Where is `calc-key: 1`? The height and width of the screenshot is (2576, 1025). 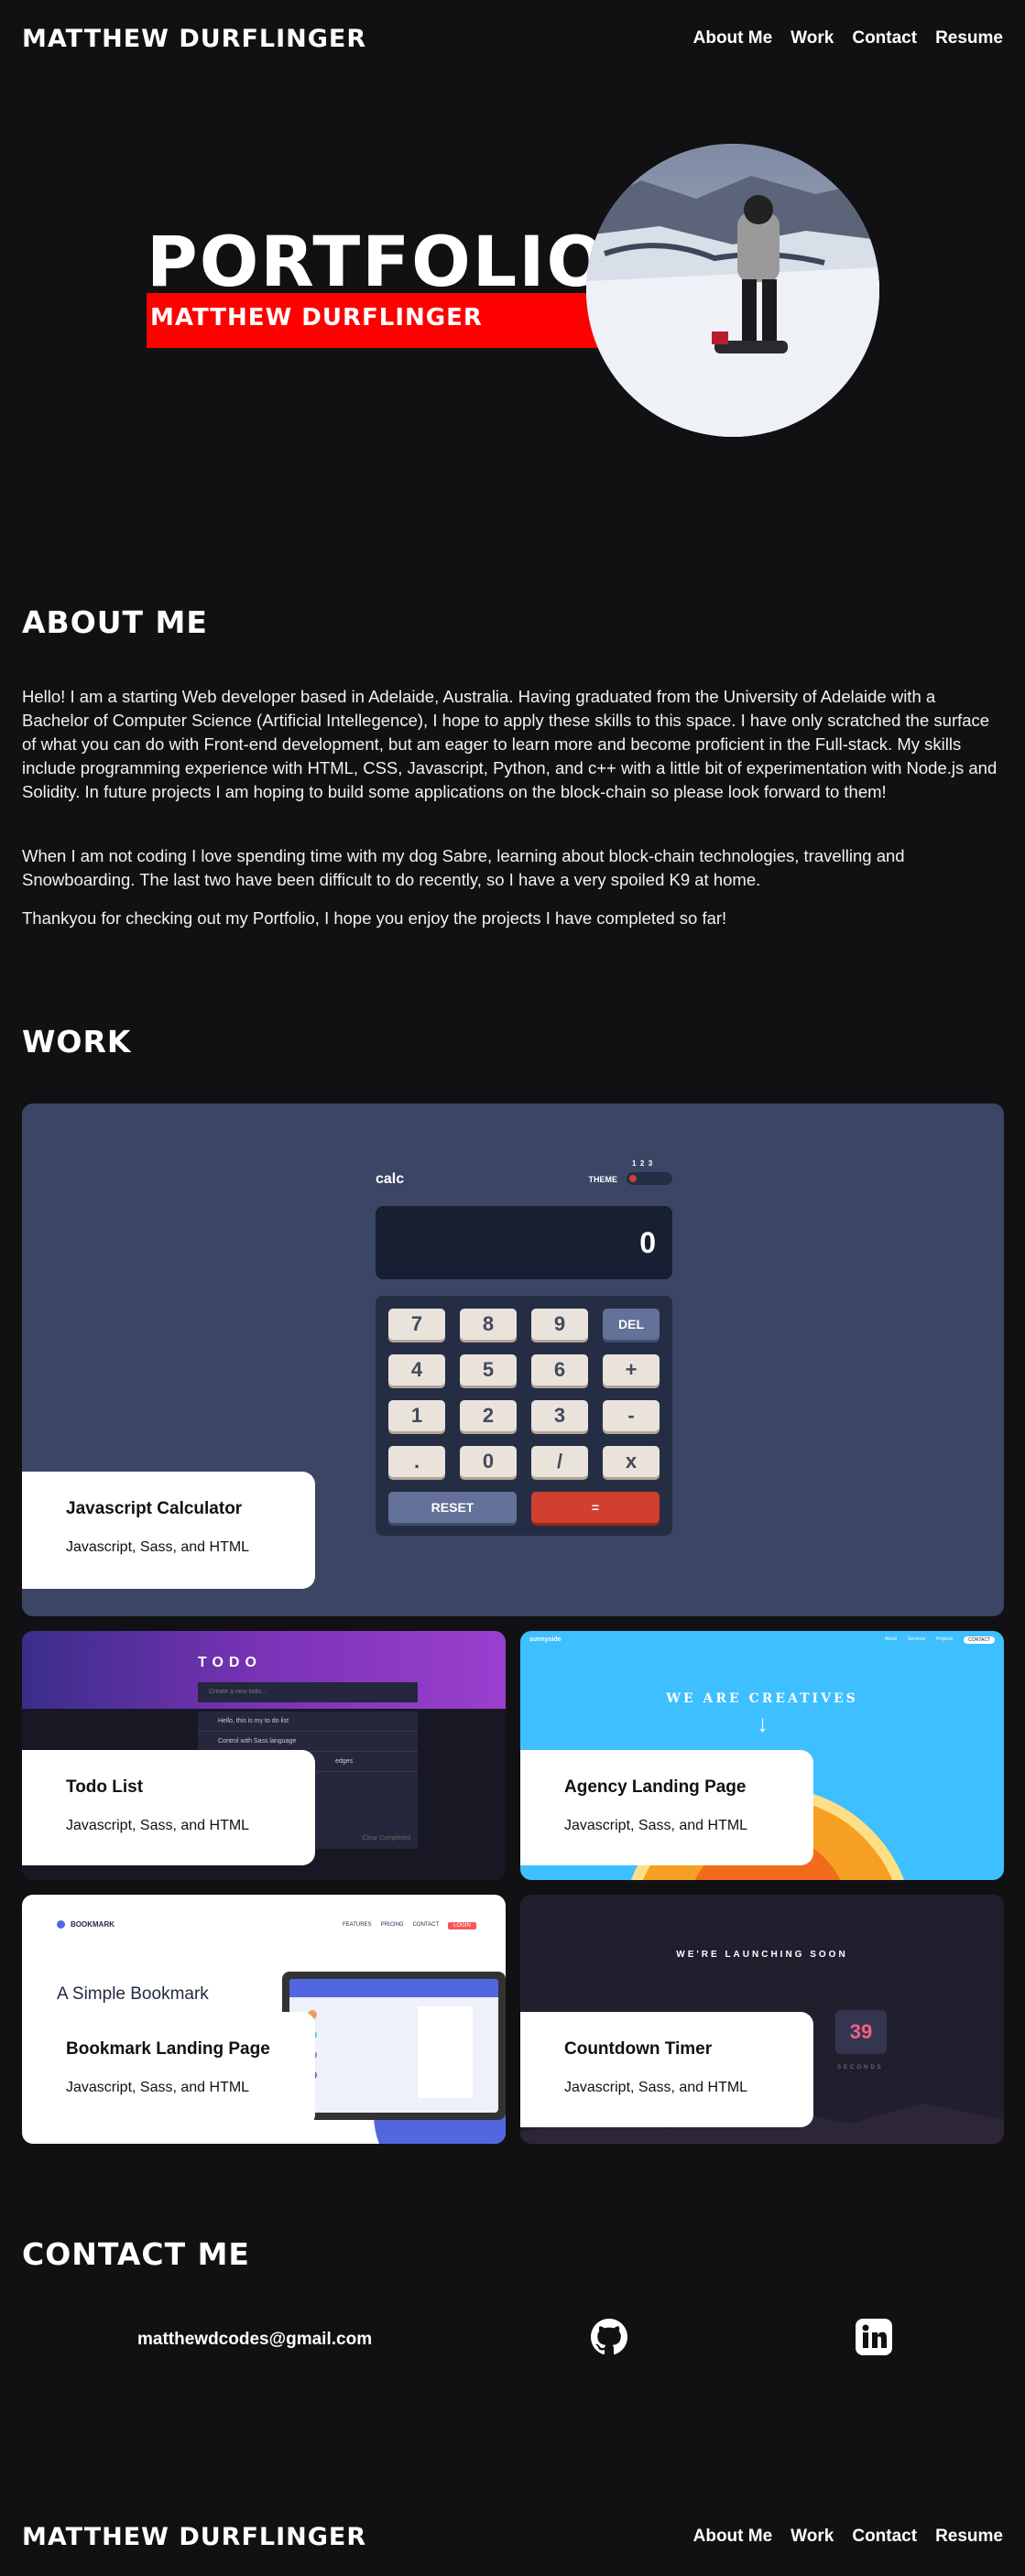 calc-key: 1 is located at coordinates (417, 1415).